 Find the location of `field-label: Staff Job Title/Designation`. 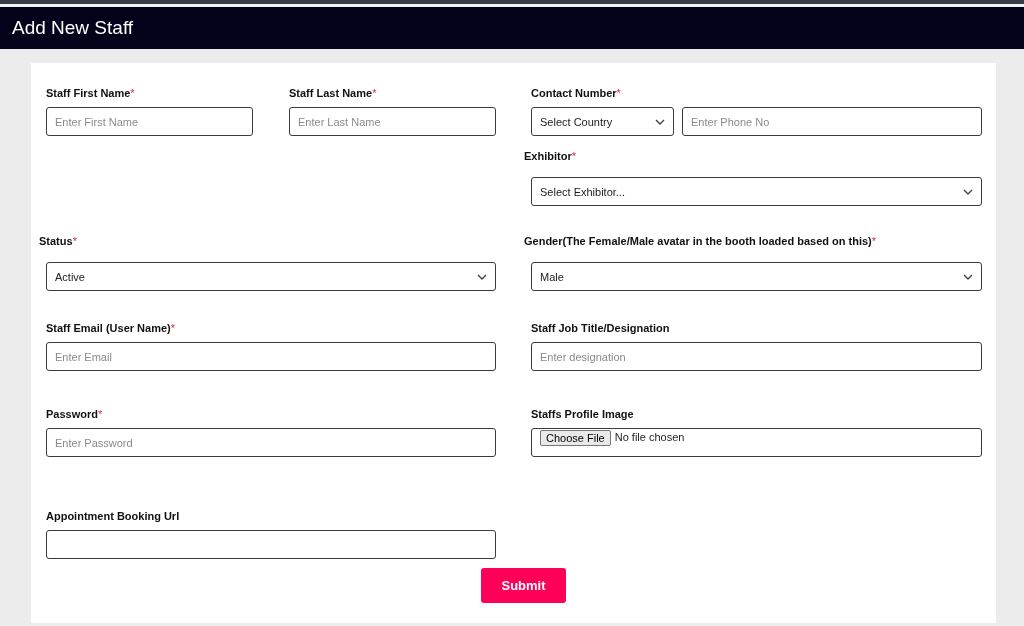

field-label: Staff Job Title/Designation is located at coordinates (601, 328).